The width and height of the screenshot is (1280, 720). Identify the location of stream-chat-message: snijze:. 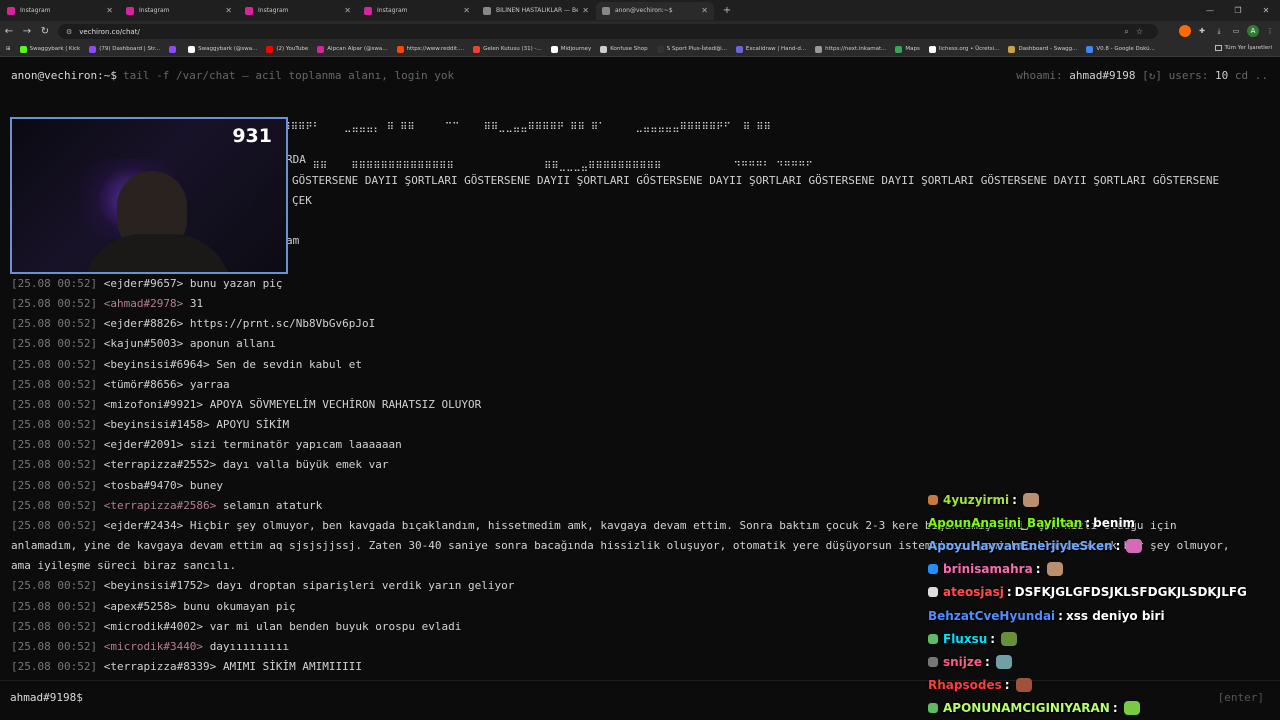
(1103, 661).